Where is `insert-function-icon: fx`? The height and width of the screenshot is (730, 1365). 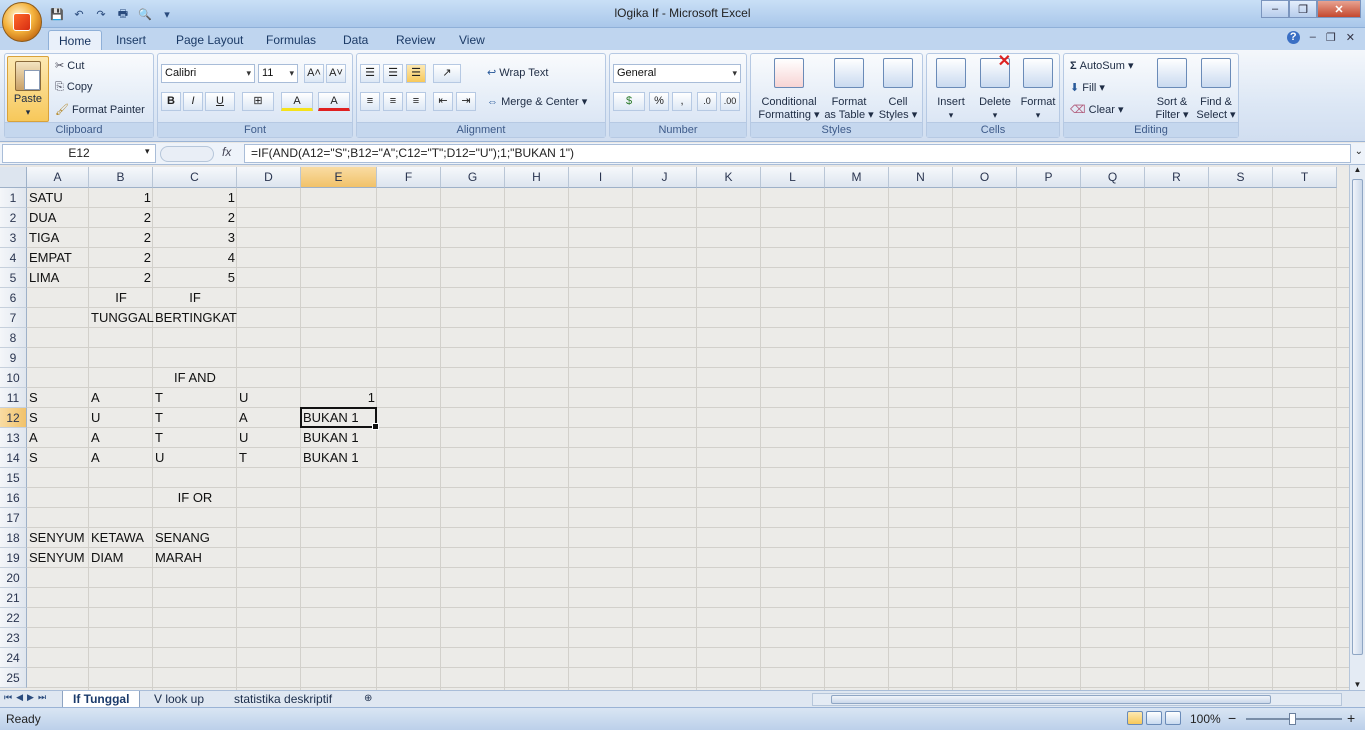 insert-function-icon: fx is located at coordinates (226, 152).